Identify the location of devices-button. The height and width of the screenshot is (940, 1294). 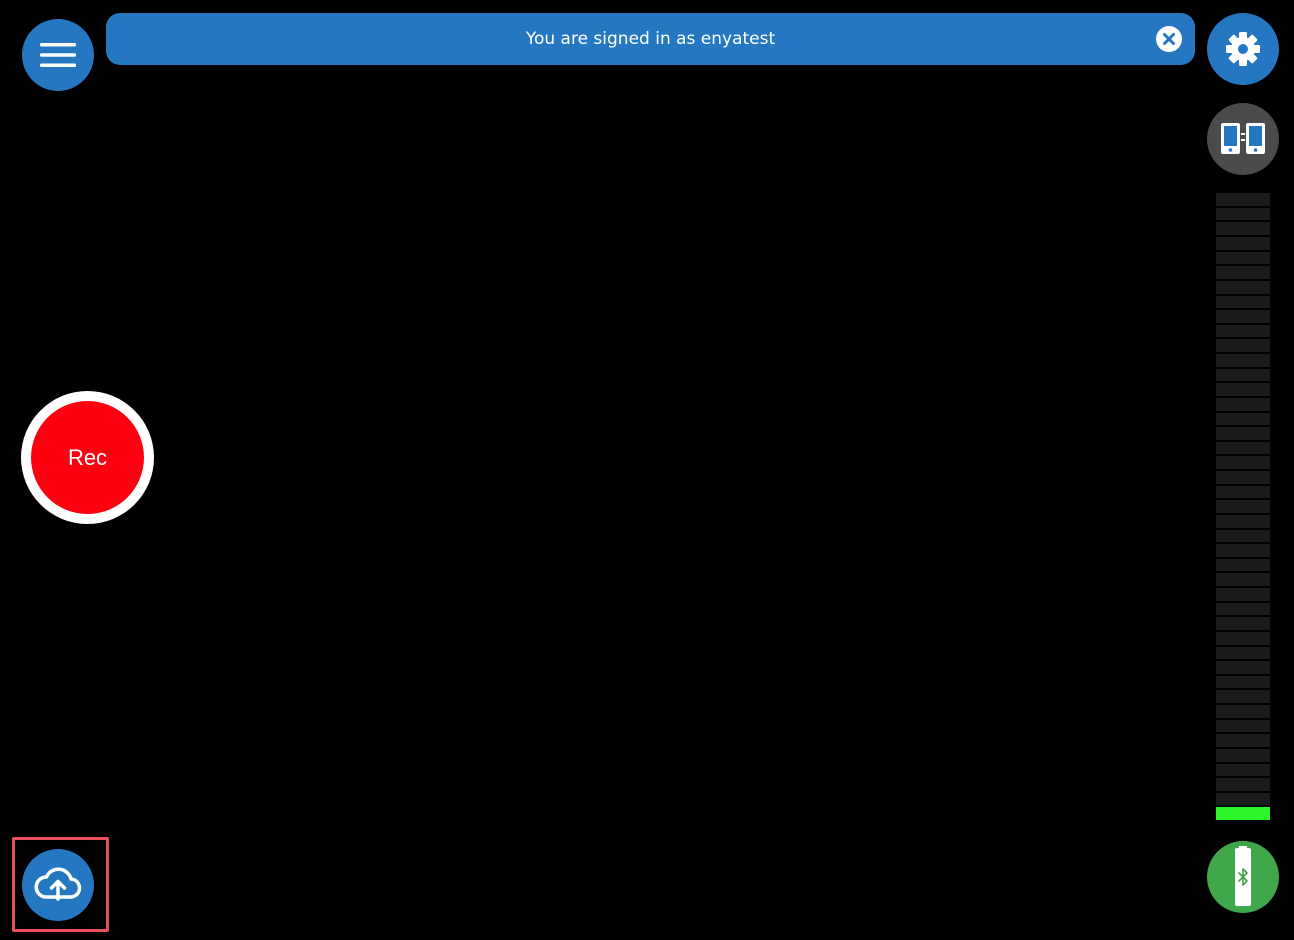
(1243, 139).